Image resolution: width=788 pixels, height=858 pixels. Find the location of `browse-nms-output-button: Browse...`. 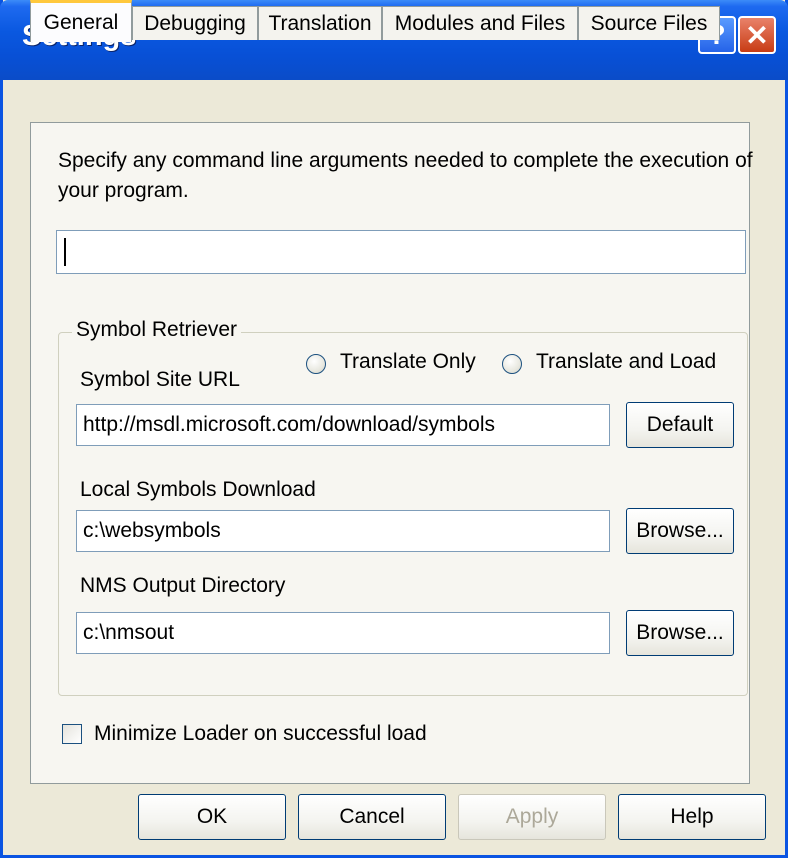

browse-nms-output-button: Browse... is located at coordinates (680, 633).